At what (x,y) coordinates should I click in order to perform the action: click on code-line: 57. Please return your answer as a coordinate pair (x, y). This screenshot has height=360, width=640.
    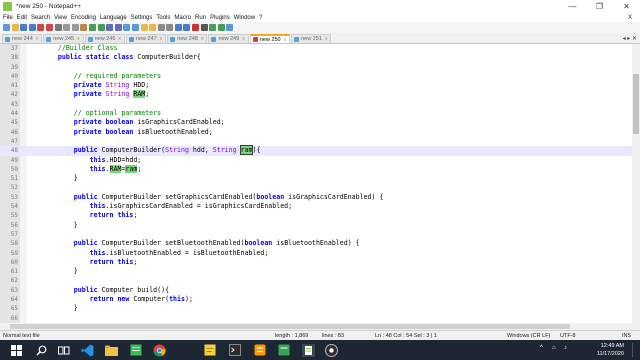
    Looking at the image, I should click on (320, 234).